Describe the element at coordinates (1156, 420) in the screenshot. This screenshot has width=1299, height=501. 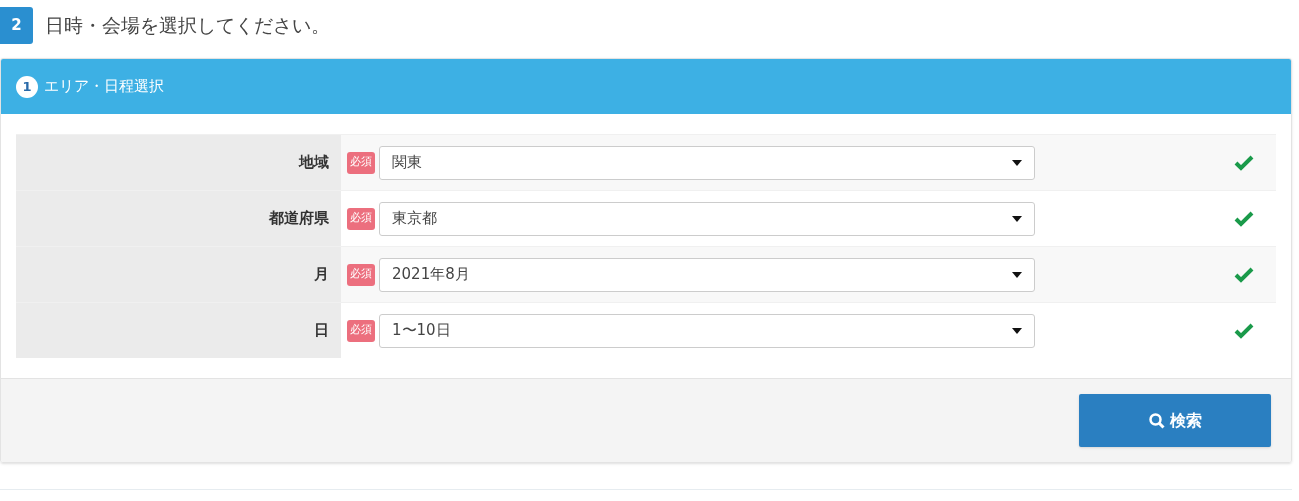
I see `search-icon` at that location.